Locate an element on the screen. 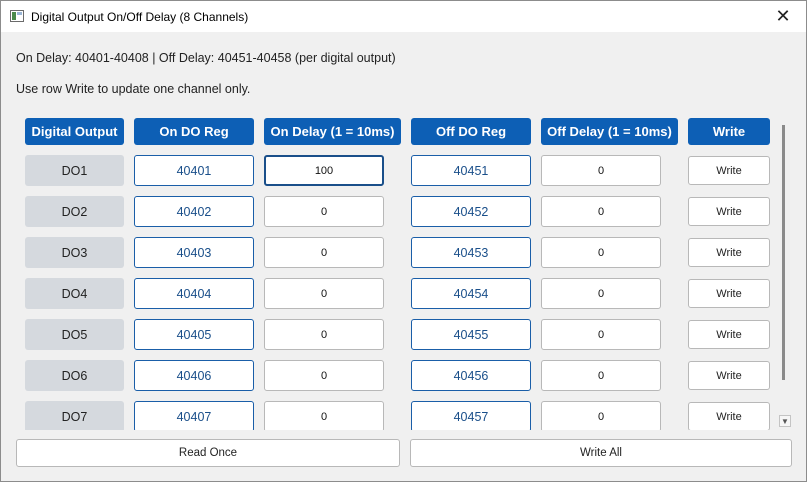 This screenshot has height=482, width=807. app-icon is located at coordinates (17, 16).